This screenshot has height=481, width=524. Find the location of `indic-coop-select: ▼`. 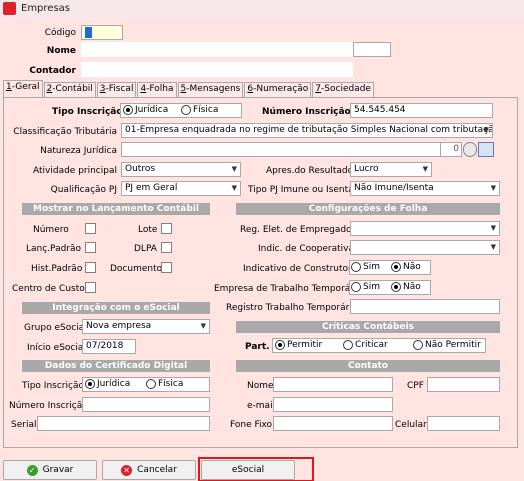

indic-coop-select: ▼ is located at coordinates (425, 247).